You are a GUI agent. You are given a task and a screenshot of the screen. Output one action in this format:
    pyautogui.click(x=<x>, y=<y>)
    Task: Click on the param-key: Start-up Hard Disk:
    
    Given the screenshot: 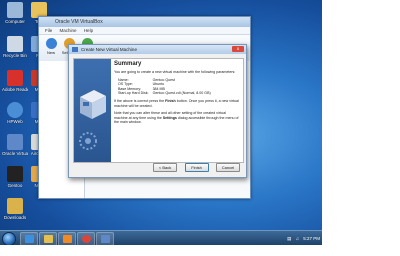 What is the action you would take?
    pyautogui.click(x=133, y=93)
    